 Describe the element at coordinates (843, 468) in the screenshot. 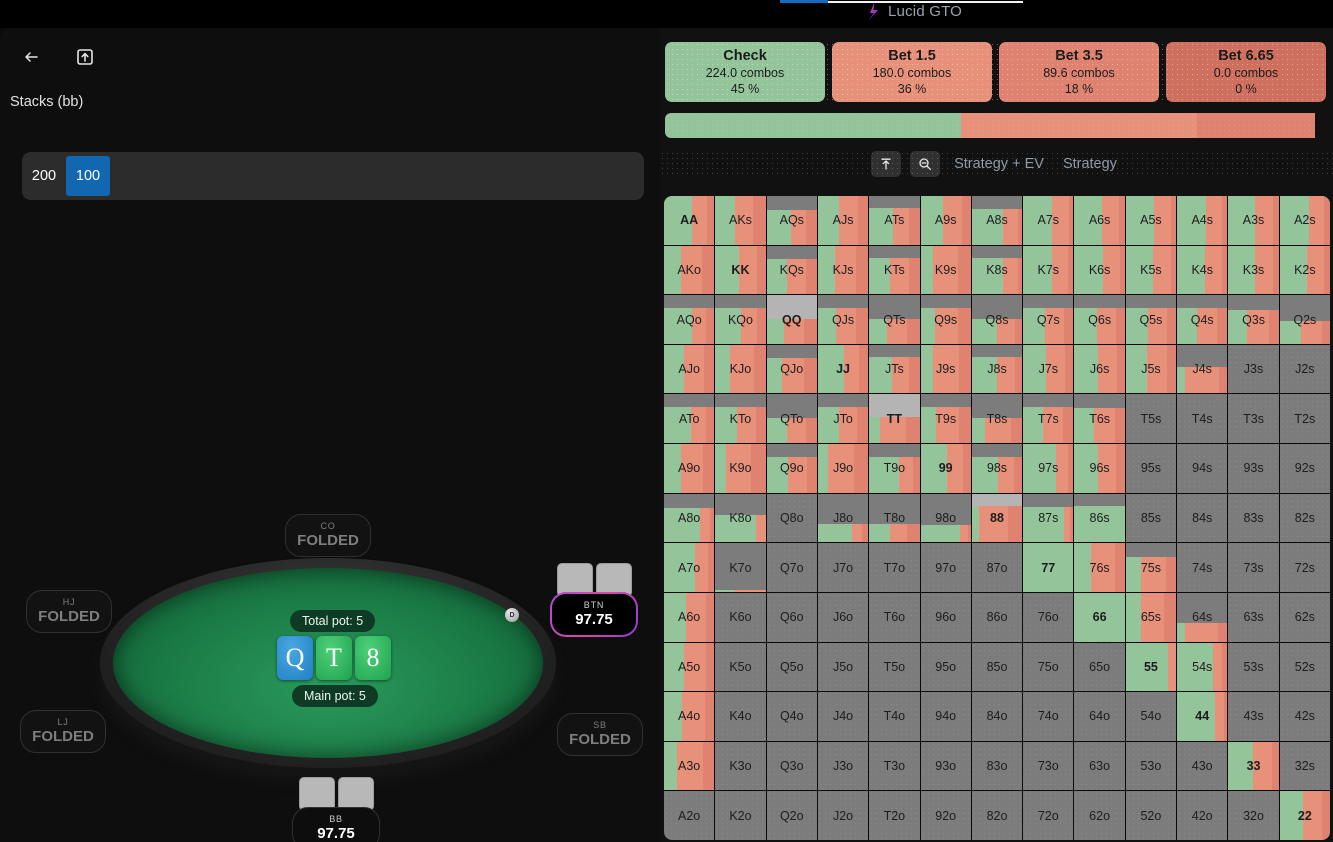

I see `hand-cell-J9o: J9o` at that location.